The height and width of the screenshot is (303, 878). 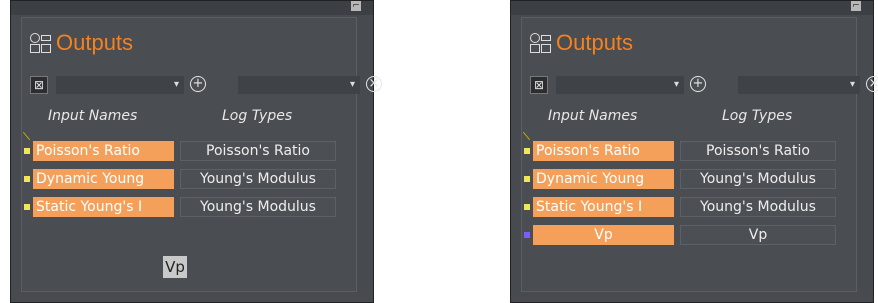 I want to click on log-type-cell: Vp, so click(x=758, y=235).